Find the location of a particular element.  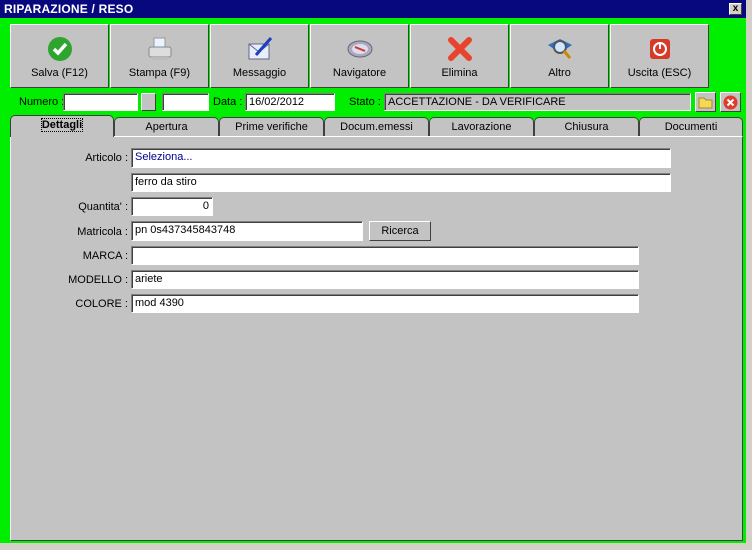

tab-dettagli: Dettagli is located at coordinates (62, 126).